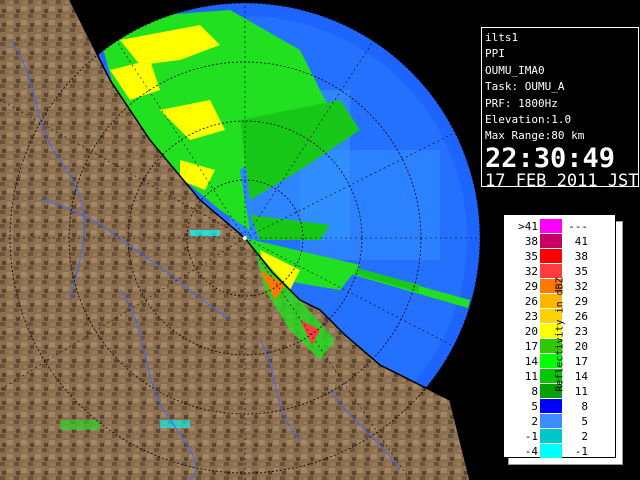  What do you see at coordinates (531, 286) in the screenshot?
I see `legend-low-value: 29` at bounding box center [531, 286].